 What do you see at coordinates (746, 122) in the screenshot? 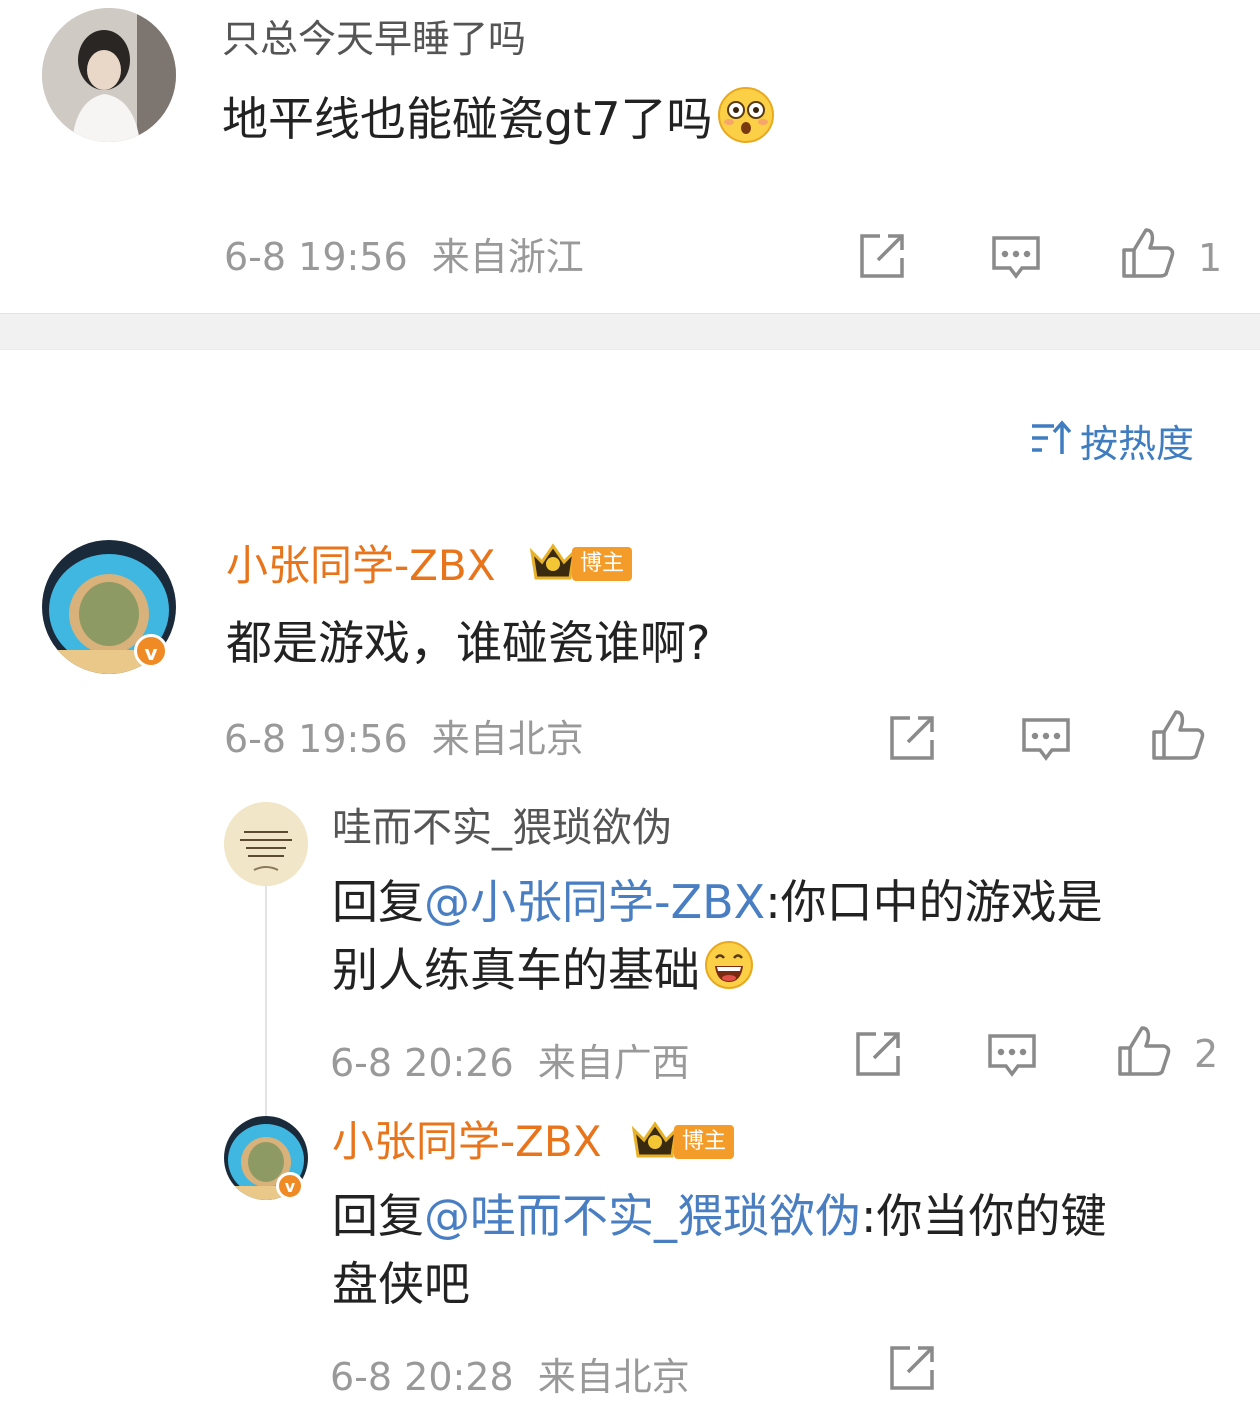
I see `flushed-face-icon` at bounding box center [746, 122].